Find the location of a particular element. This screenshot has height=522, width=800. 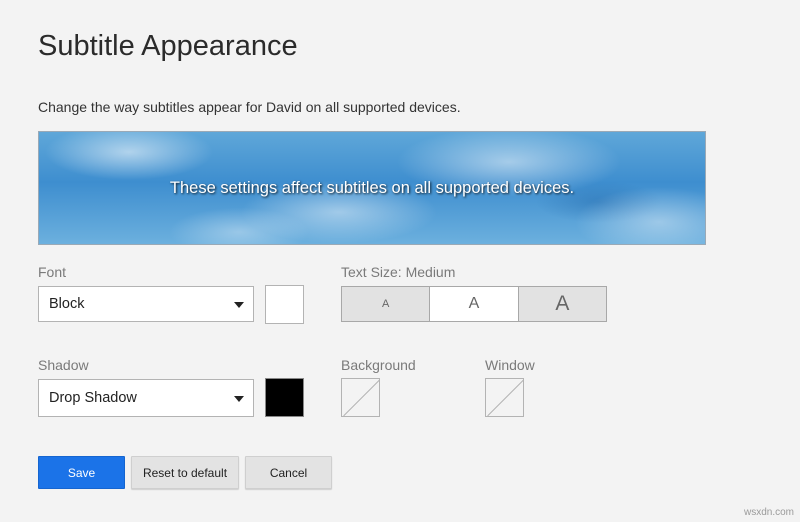

text-size-large-button: A is located at coordinates (561, 304).